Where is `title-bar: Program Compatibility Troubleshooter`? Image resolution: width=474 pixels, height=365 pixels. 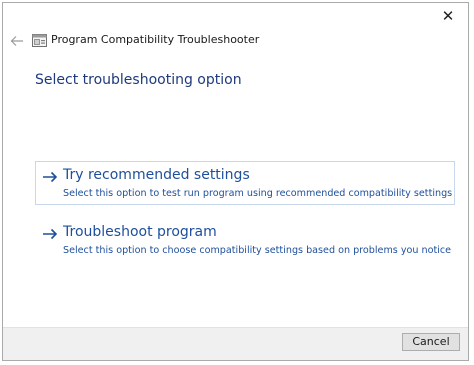 title-bar: Program Compatibility Troubleshooter is located at coordinates (235, 42).